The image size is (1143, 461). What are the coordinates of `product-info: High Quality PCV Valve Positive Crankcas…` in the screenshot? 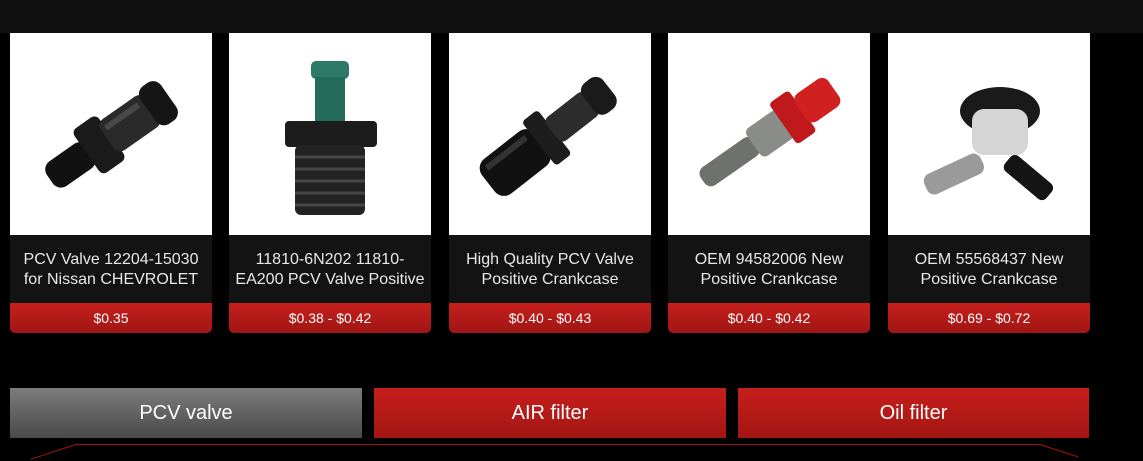 It's located at (550, 269).